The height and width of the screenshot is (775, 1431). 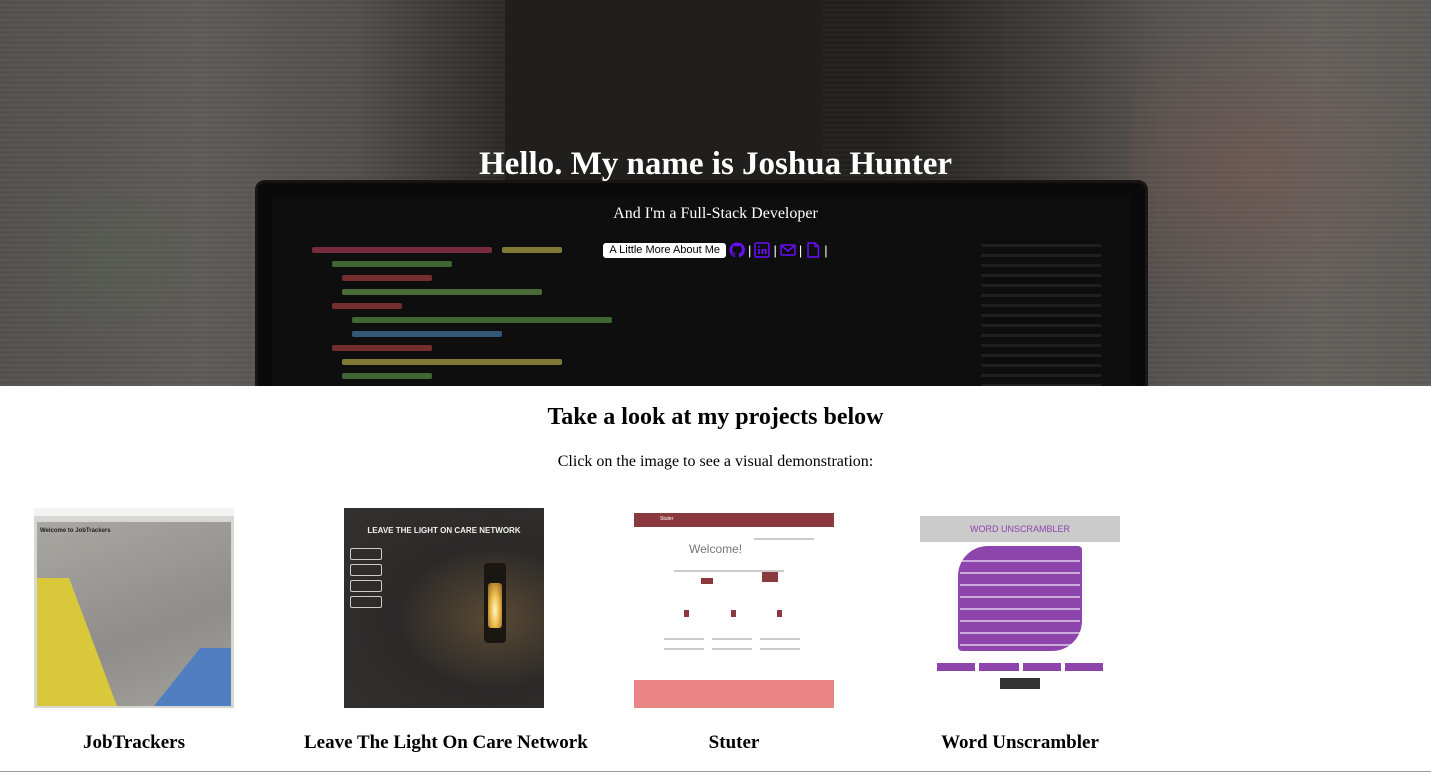 I want to click on thumb-browser-bar, so click(x=134, y=512).